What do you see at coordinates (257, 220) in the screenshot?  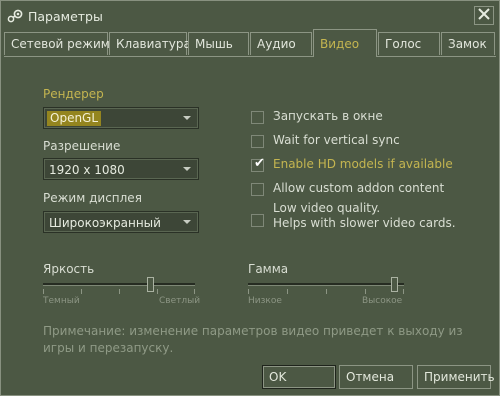 I see `low-quality-checkbox` at bounding box center [257, 220].